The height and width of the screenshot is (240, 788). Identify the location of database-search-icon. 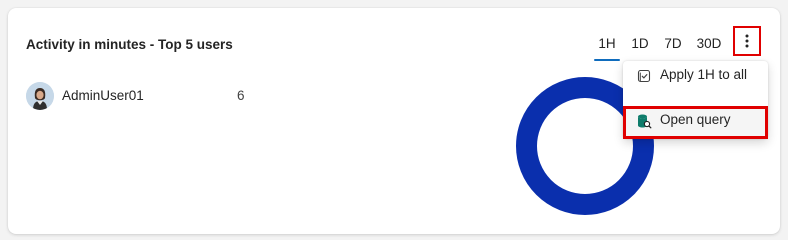
(645, 121).